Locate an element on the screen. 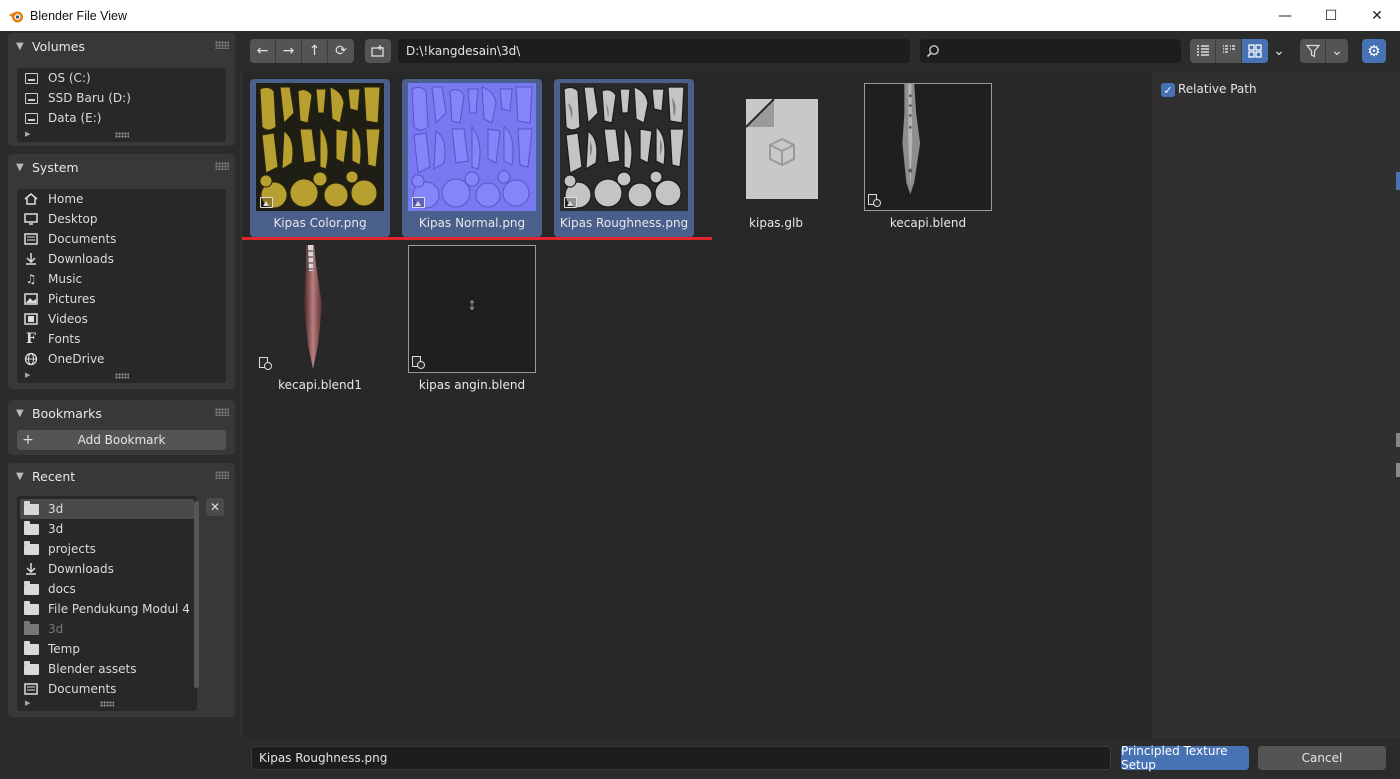 The height and width of the screenshot is (779, 1400). close-window-button: ✕ is located at coordinates (1377, 15).